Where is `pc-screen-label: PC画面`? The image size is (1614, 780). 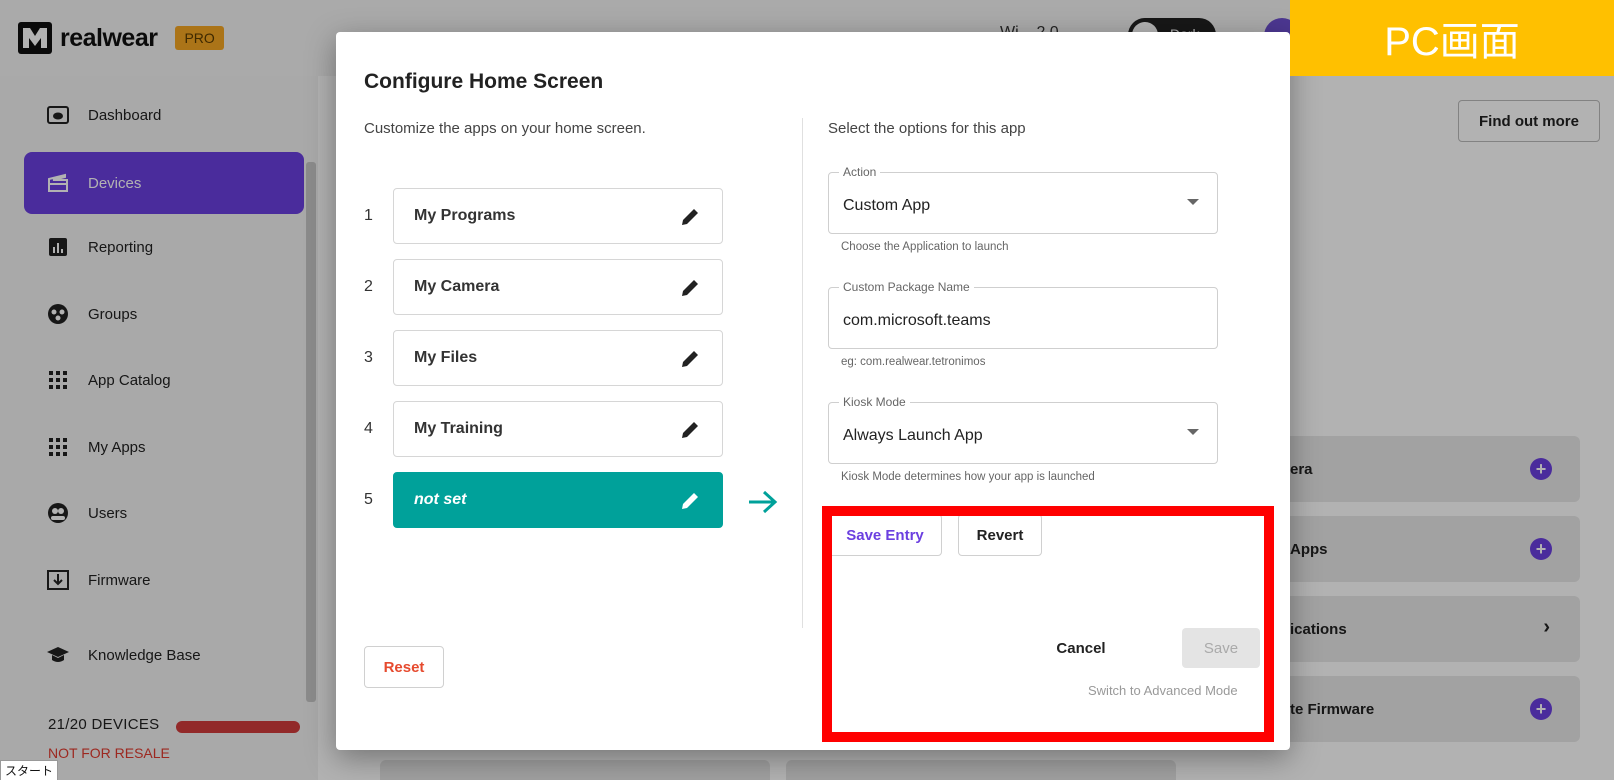 pc-screen-label: PC画面 is located at coordinates (1452, 38).